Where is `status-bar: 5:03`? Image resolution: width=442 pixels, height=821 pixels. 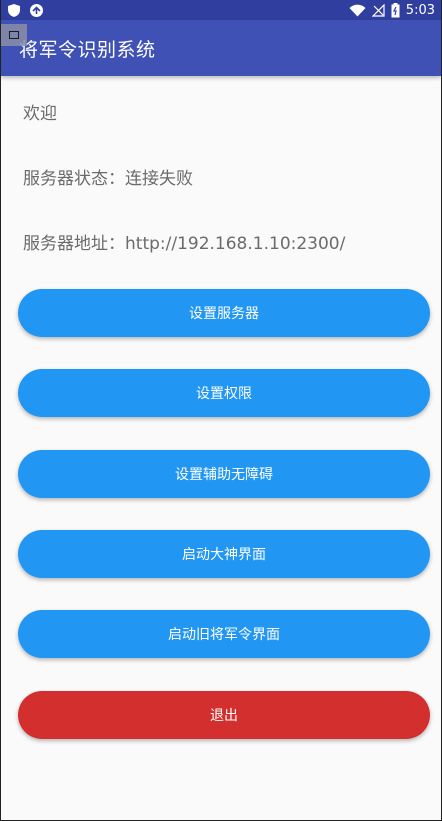 status-bar: 5:03 is located at coordinates (221, 10).